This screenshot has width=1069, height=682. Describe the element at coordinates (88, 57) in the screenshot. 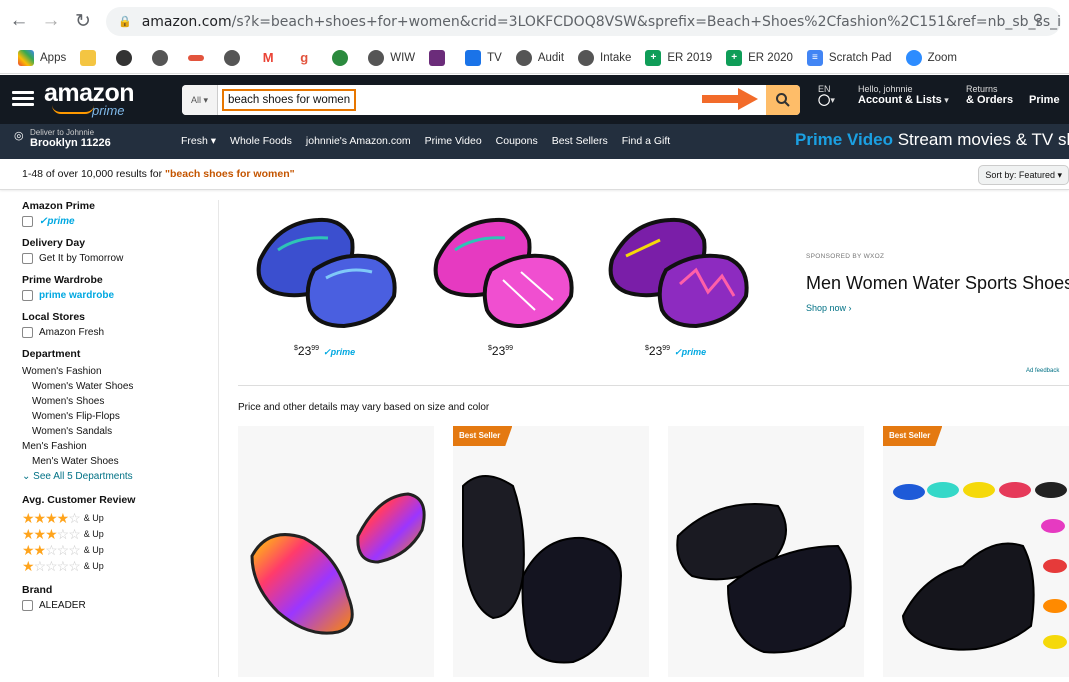

I see `folder-icon` at that location.